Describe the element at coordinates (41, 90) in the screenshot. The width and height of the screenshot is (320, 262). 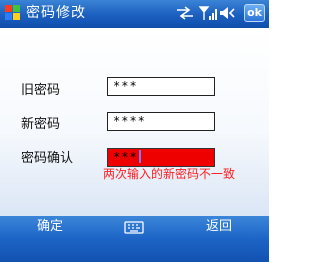
I see `old-password-label: 旧密码` at that location.